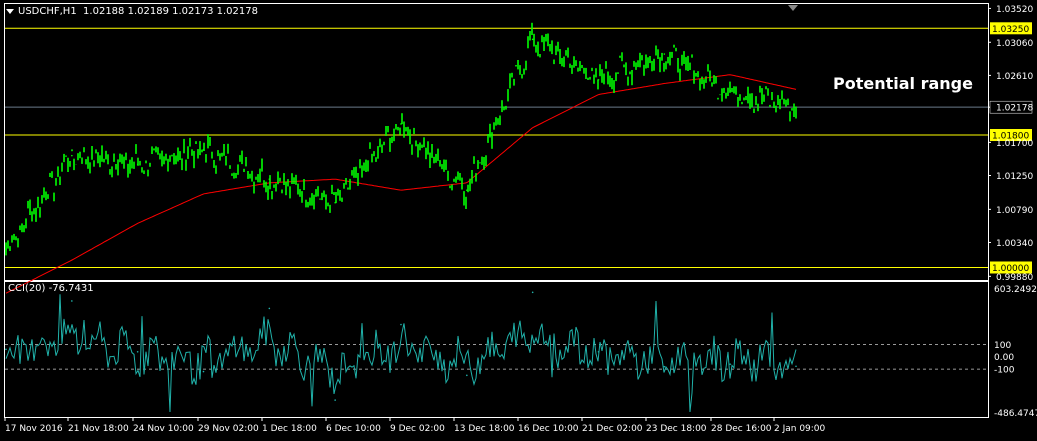  I want to click on price-tick-label: 1.01700, so click(1014, 144).